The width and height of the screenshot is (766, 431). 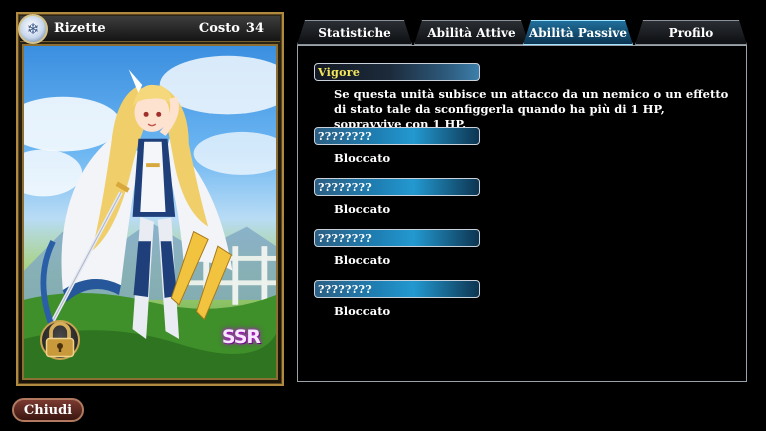 I want to click on snowflake-icon: ❄, so click(x=33, y=29).